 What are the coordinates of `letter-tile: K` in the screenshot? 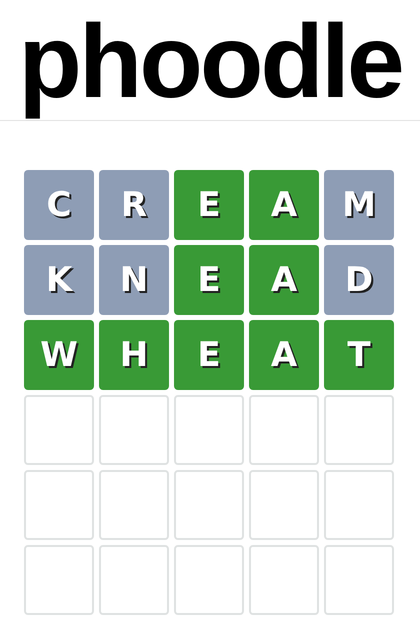 It's located at (59, 280).